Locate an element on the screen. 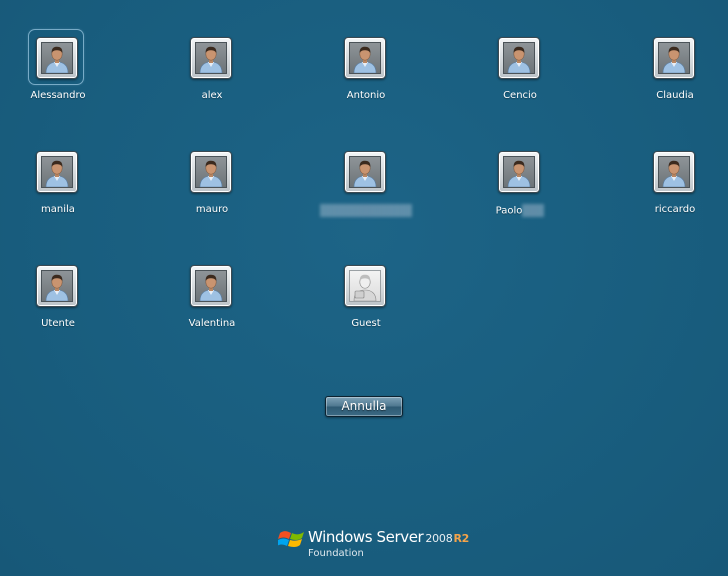  user-name: Paolo is located at coordinates (509, 211).